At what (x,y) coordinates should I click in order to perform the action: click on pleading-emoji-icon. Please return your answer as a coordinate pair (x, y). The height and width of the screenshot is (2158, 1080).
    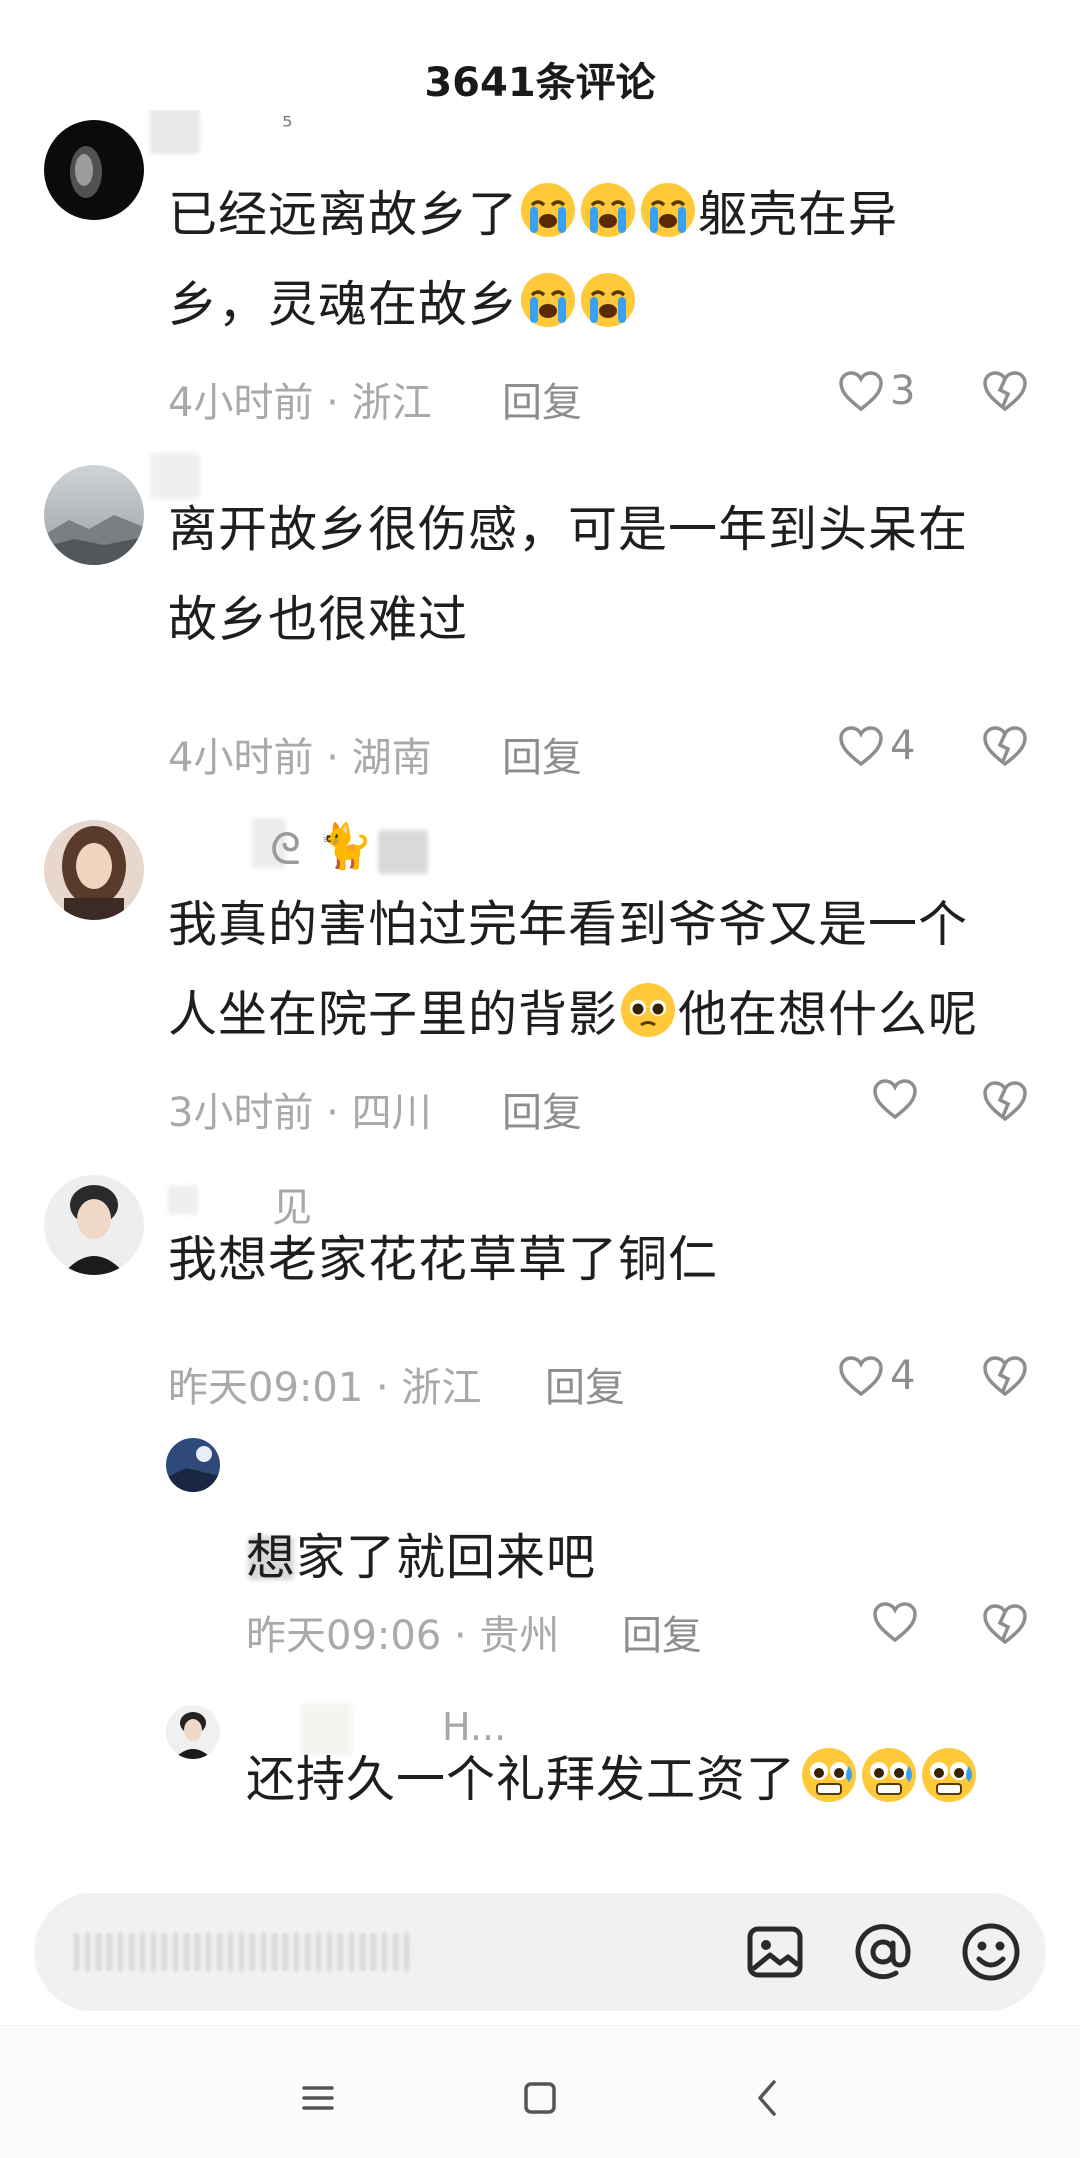
    Looking at the image, I should click on (648, 1007).